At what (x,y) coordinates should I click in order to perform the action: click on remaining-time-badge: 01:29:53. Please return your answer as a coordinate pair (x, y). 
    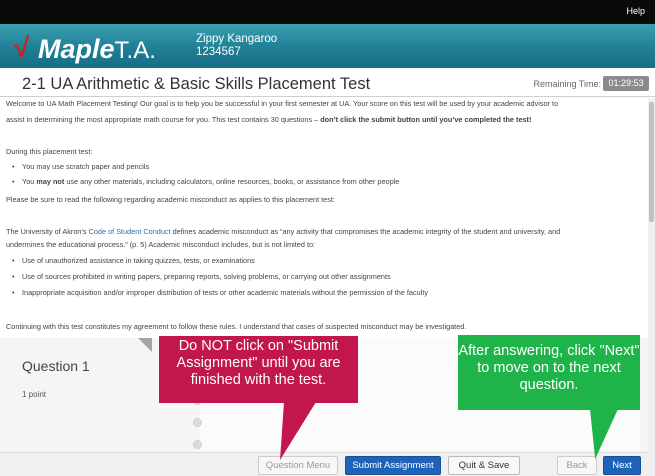
    Looking at the image, I should click on (626, 83).